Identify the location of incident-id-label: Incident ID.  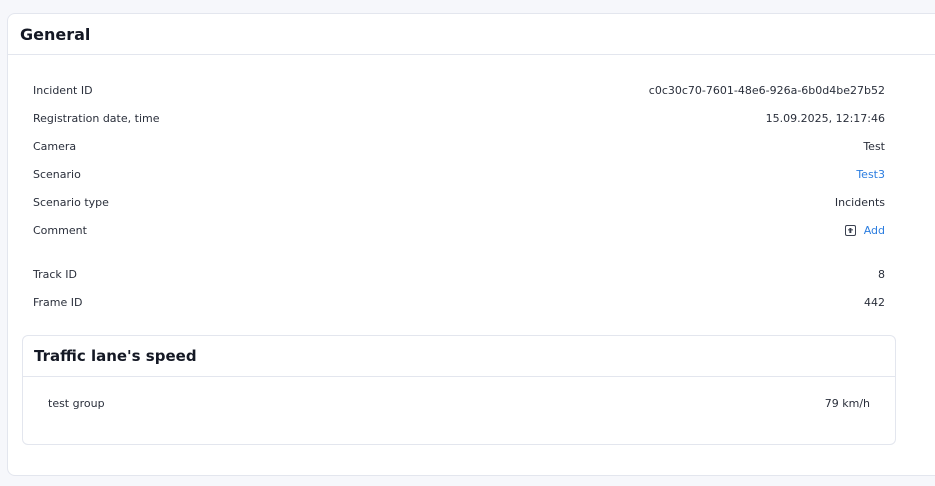
(63, 90).